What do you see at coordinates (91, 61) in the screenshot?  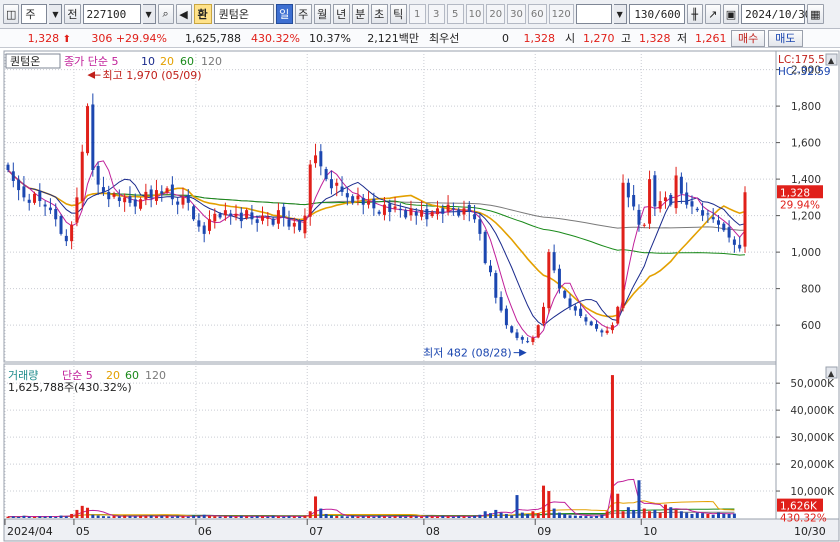 I see `legend-ma-prefix: 종가 단순 5` at bounding box center [91, 61].